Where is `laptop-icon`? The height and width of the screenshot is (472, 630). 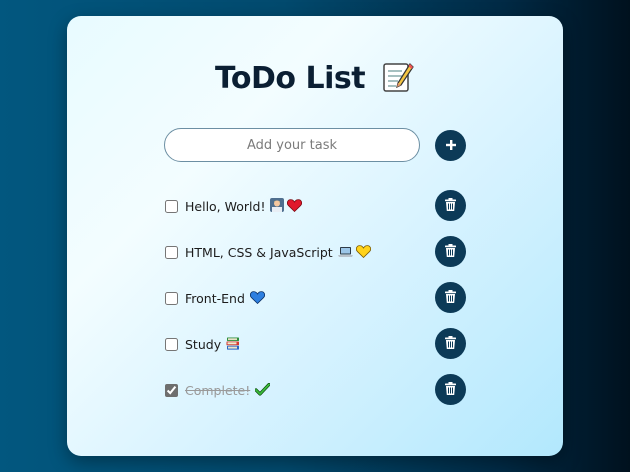 laptop-icon is located at coordinates (345, 252).